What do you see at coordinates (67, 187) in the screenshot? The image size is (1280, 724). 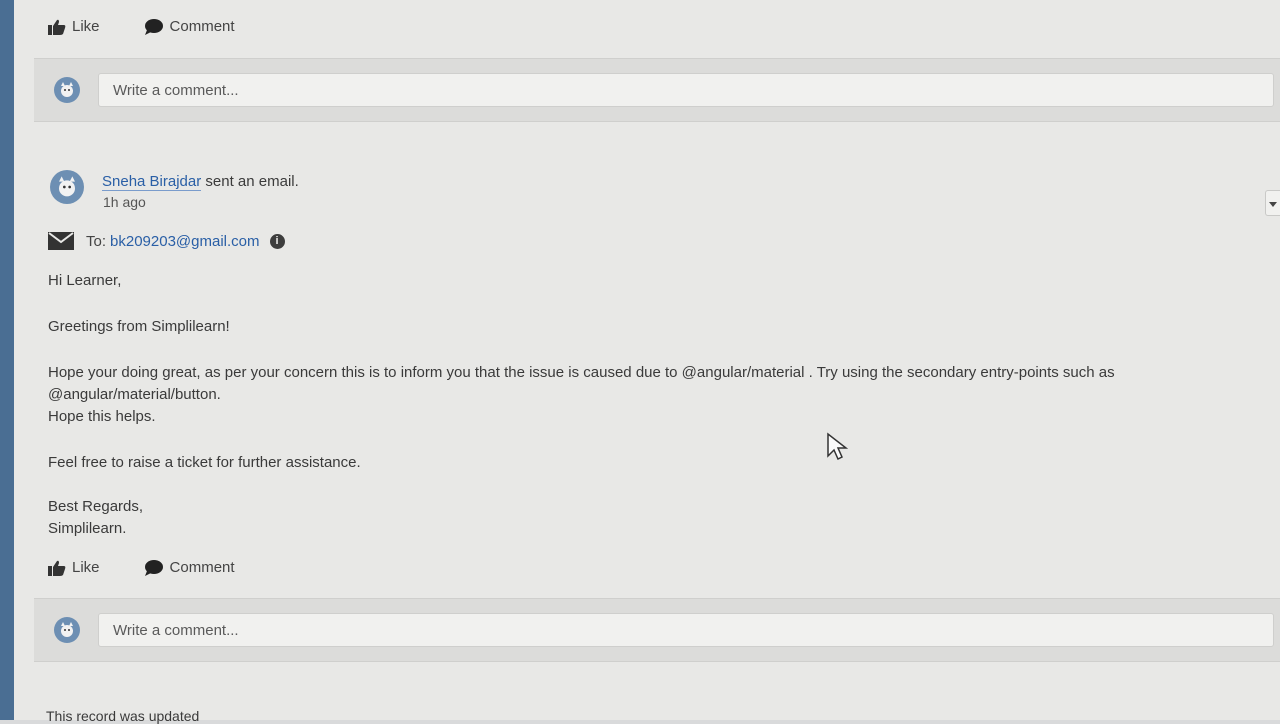 I see `author-avatar` at bounding box center [67, 187].